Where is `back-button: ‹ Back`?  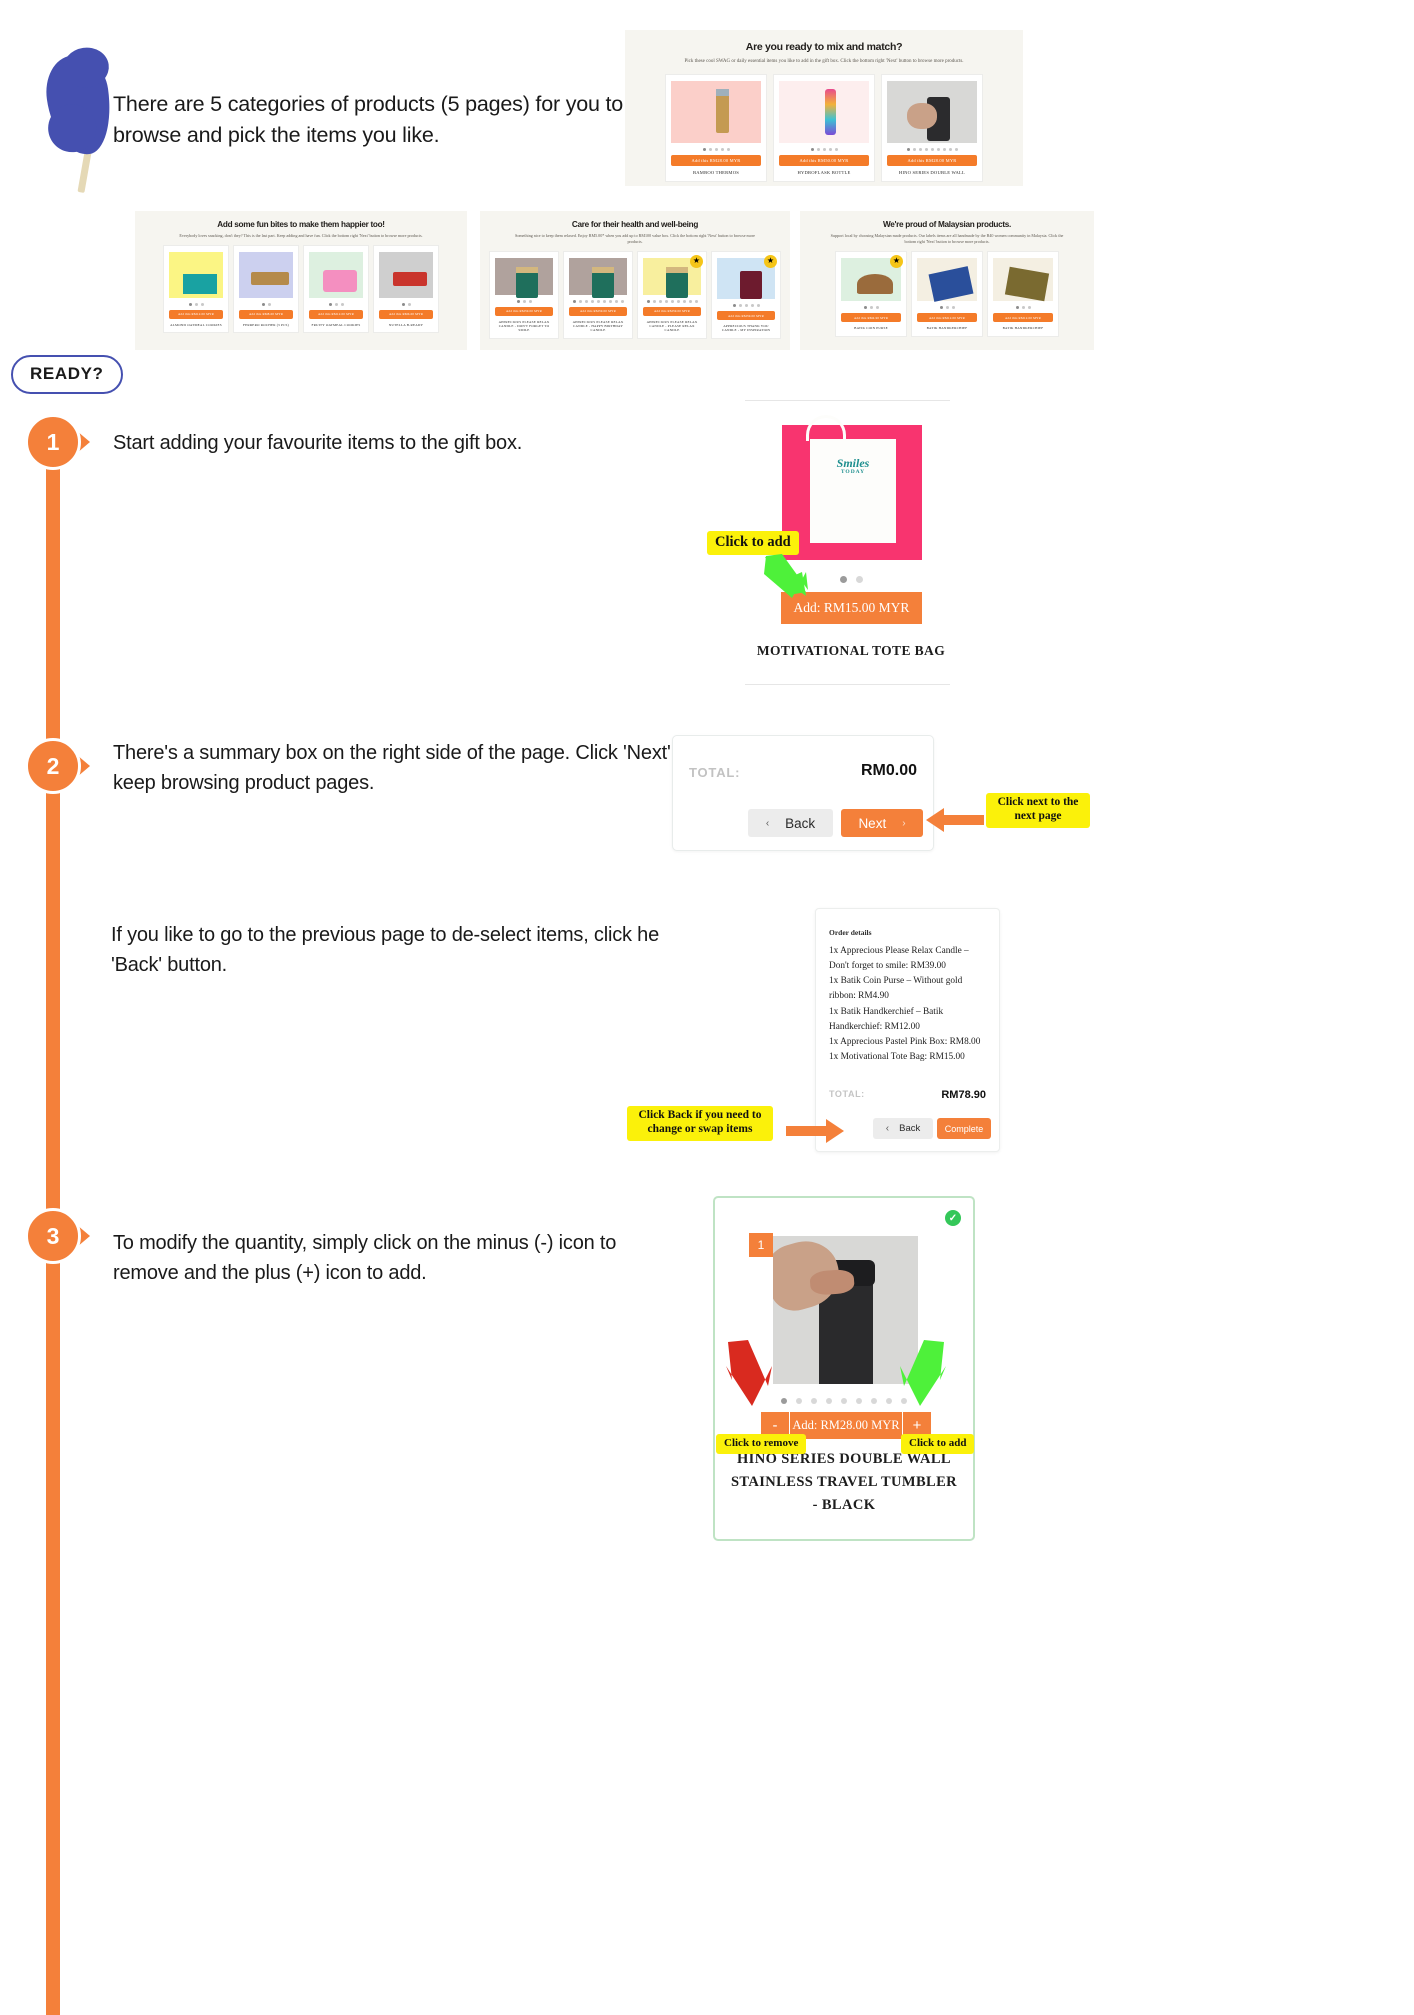 back-button: ‹ Back is located at coordinates (790, 823).